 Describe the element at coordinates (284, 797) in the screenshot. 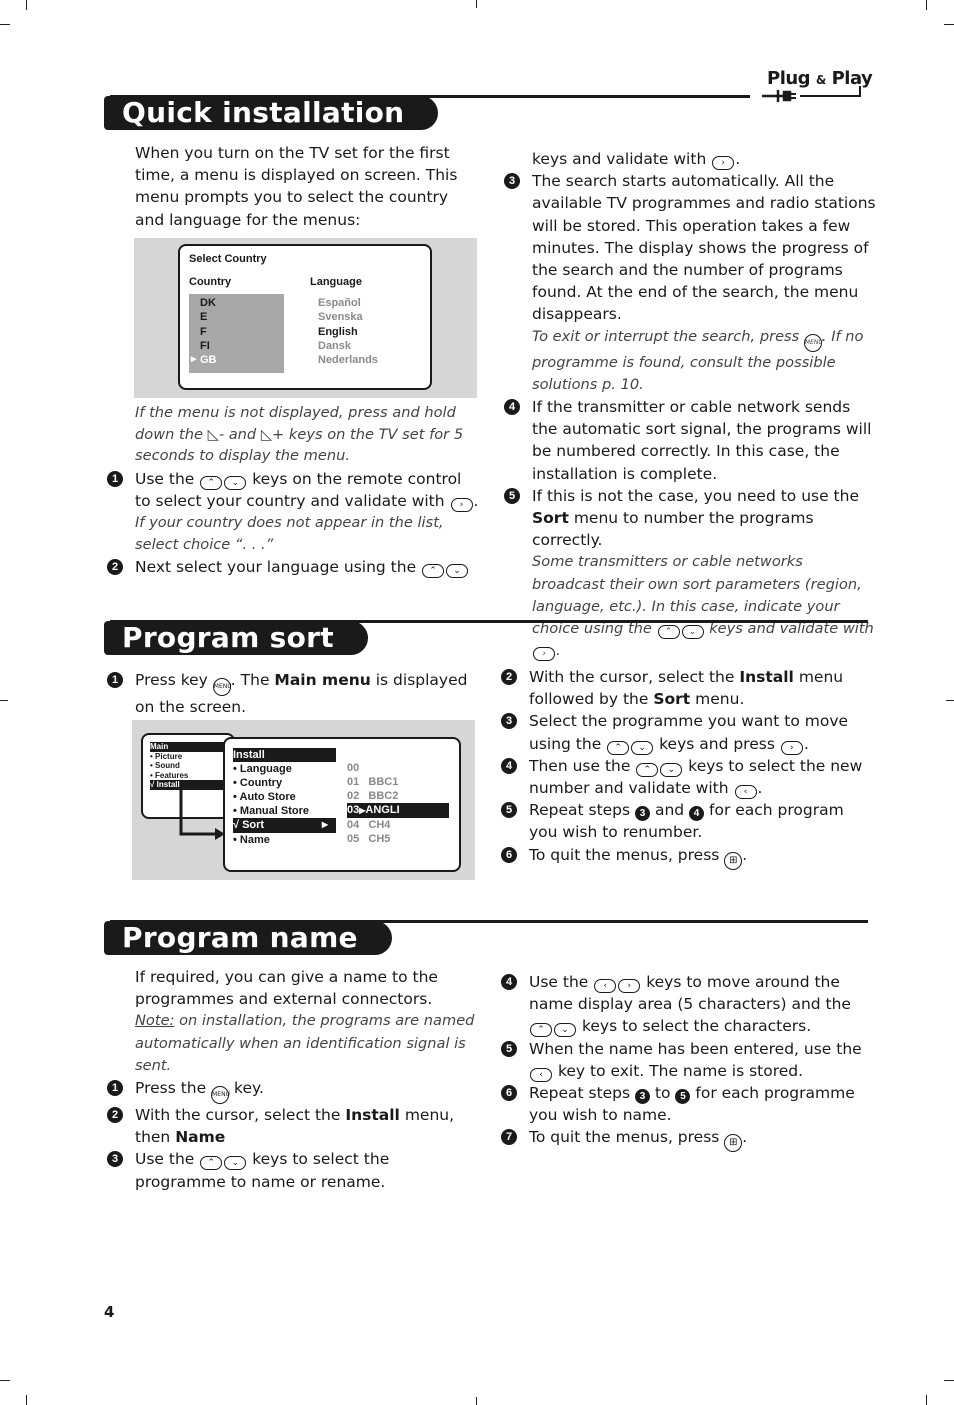

I see `install-menu-item: • Auto Store` at that location.